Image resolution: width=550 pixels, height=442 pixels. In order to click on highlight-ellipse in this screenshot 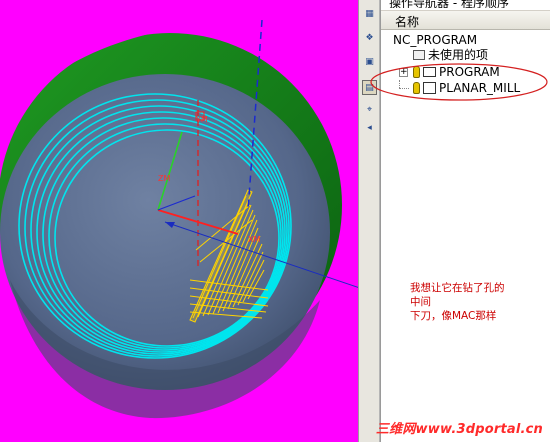, I will do `click(459, 82)`.